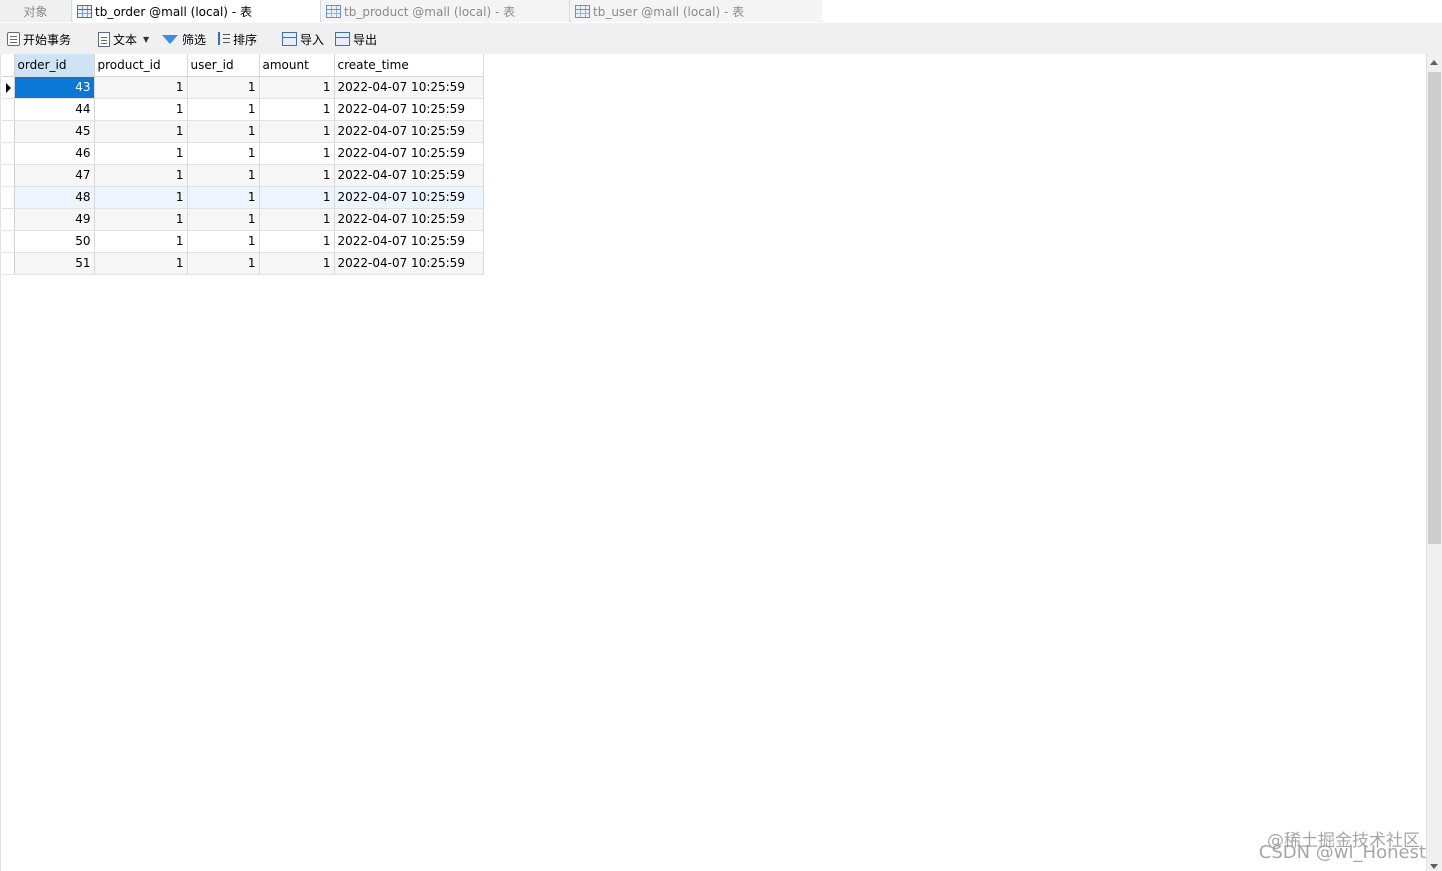  What do you see at coordinates (54, 175) in the screenshot?
I see `cell-order-id: 47` at bounding box center [54, 175].